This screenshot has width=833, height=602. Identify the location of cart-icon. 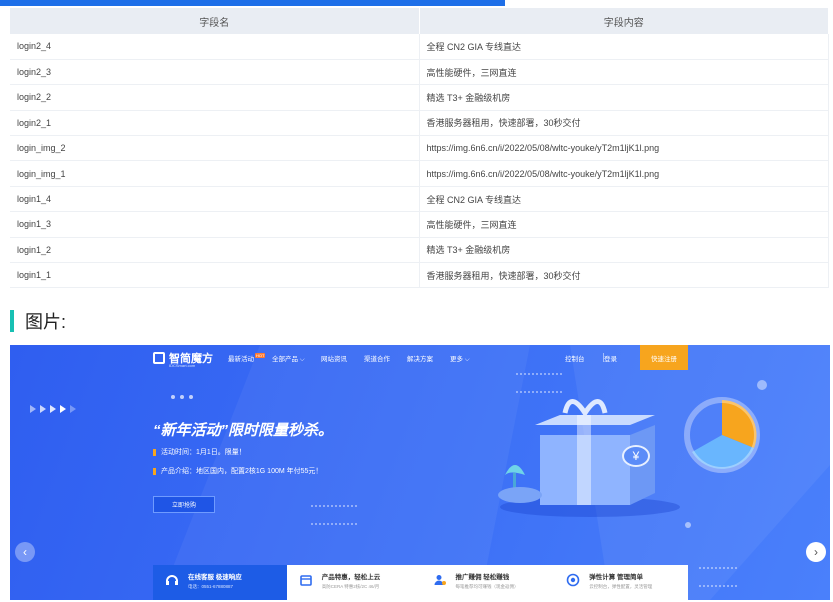
(306, 580).